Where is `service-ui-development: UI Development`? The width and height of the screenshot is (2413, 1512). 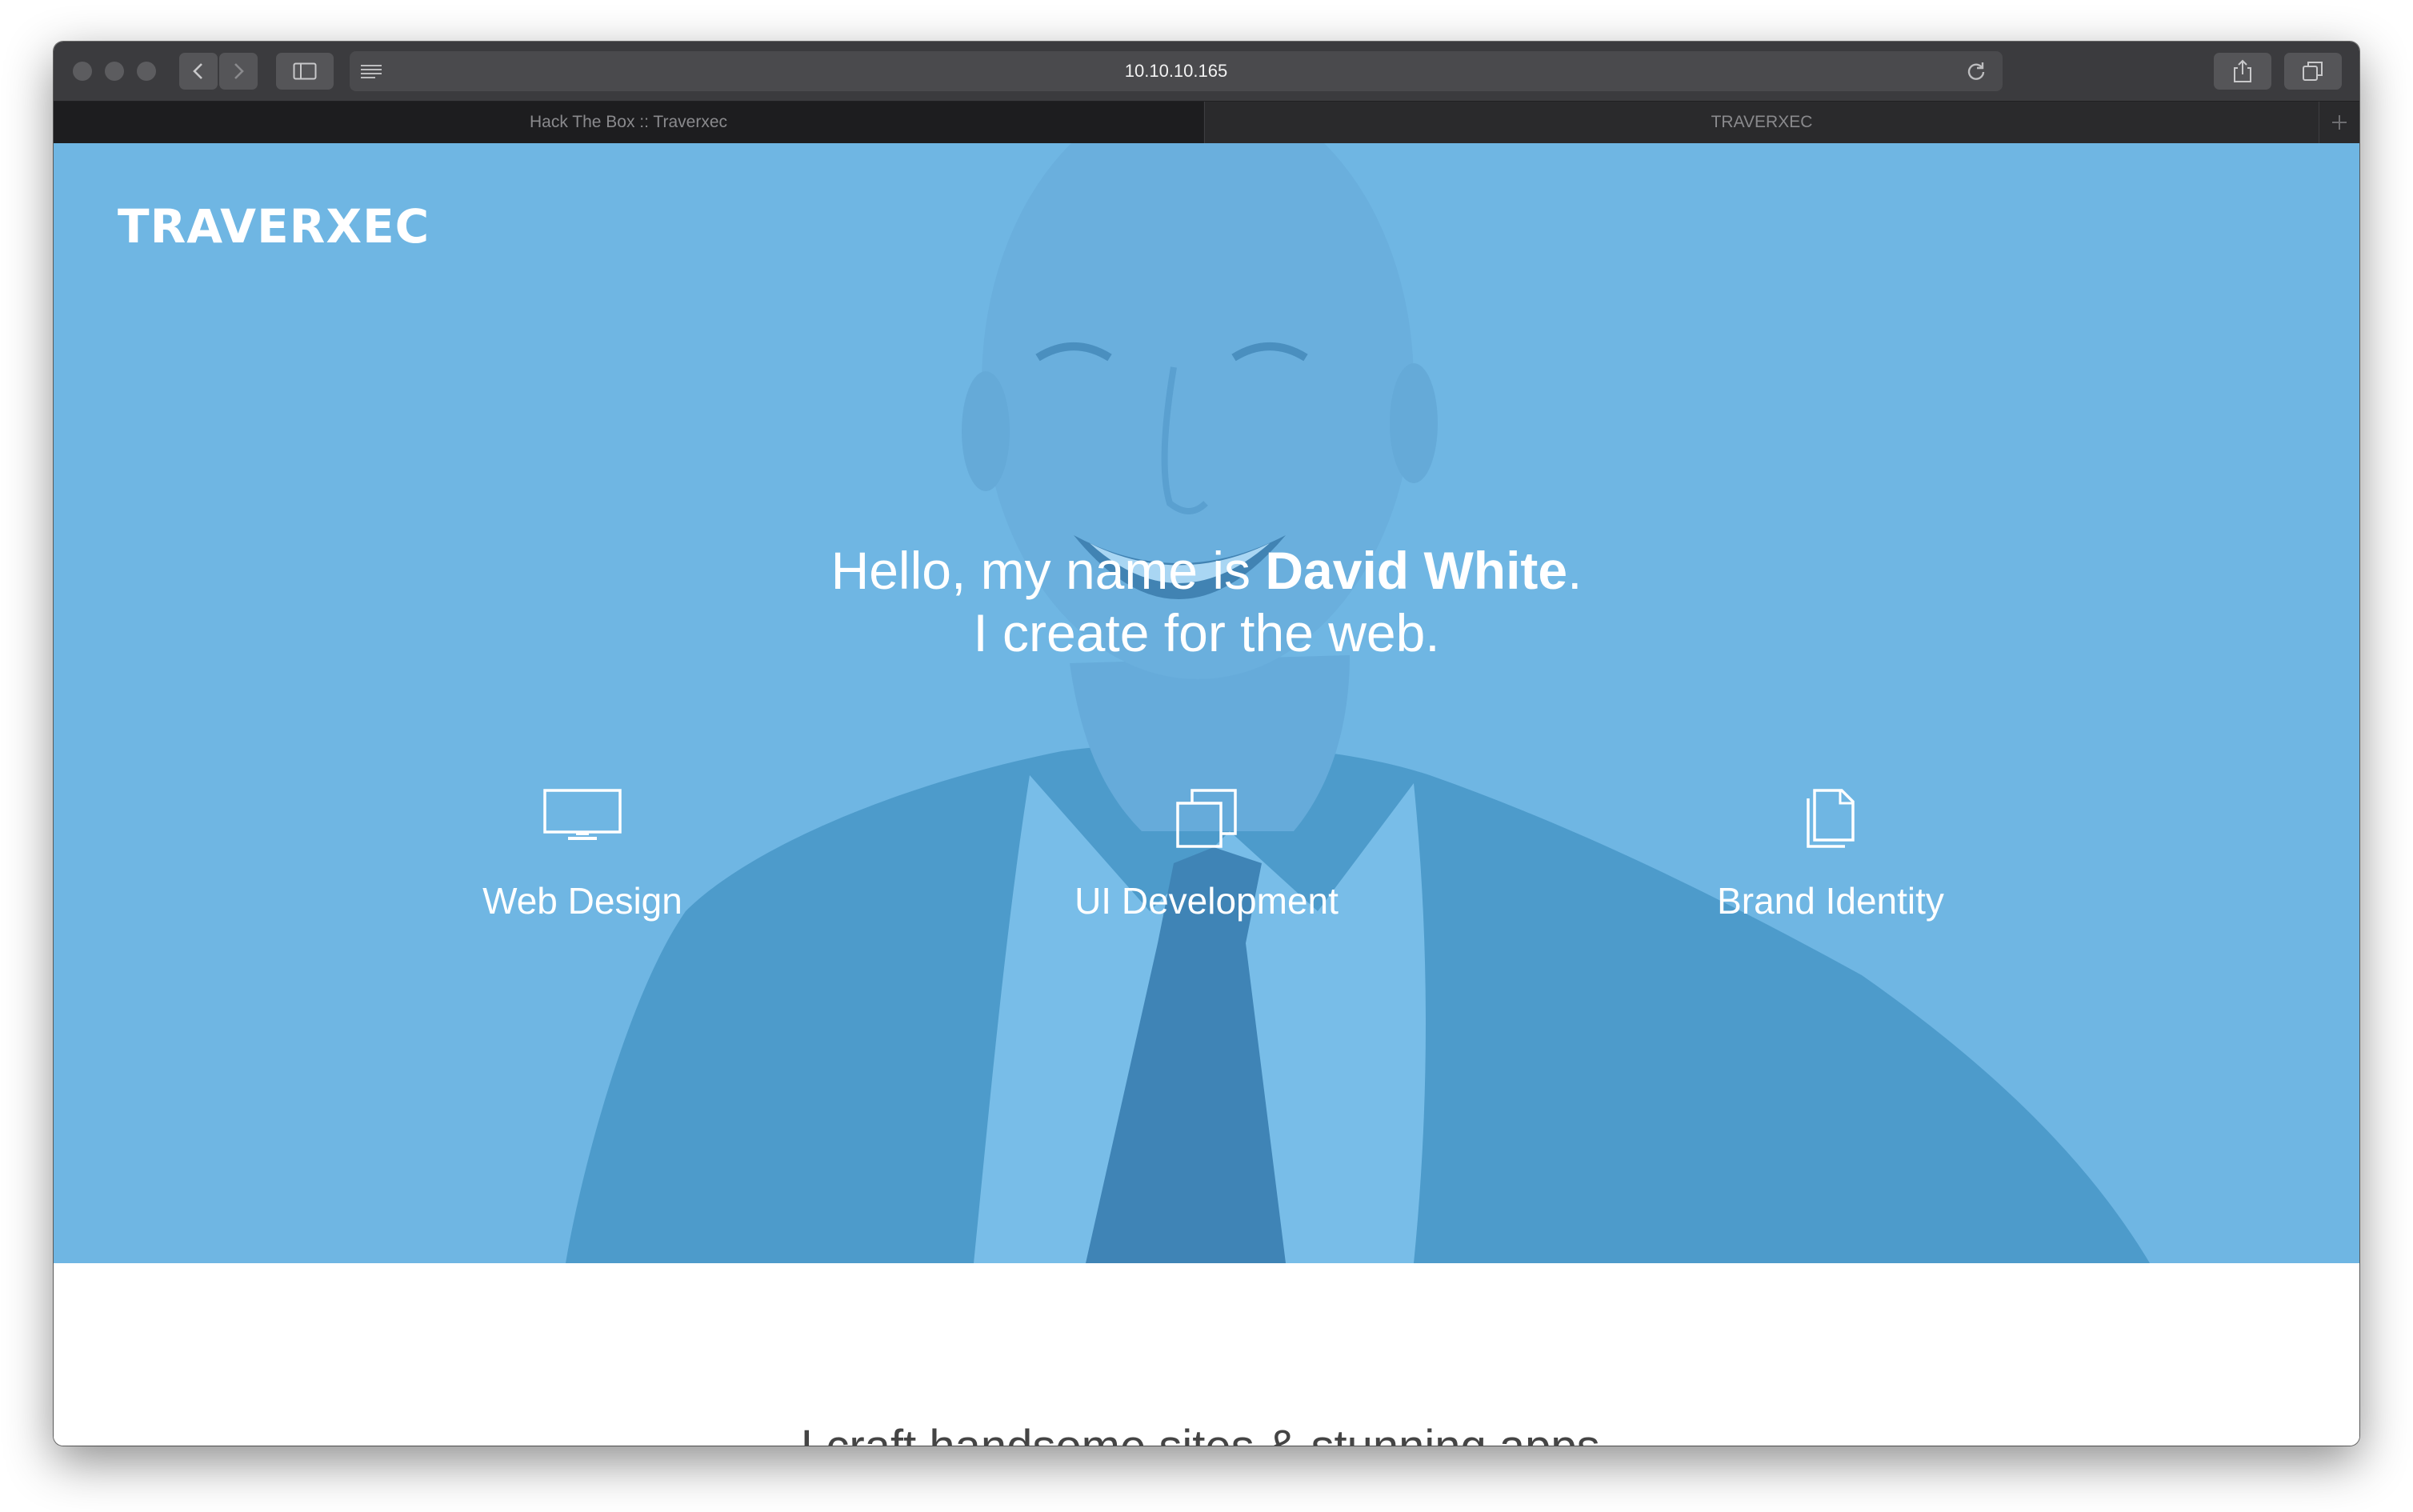
service-ui-development: UI Development is located at coordinates (1206, 854).